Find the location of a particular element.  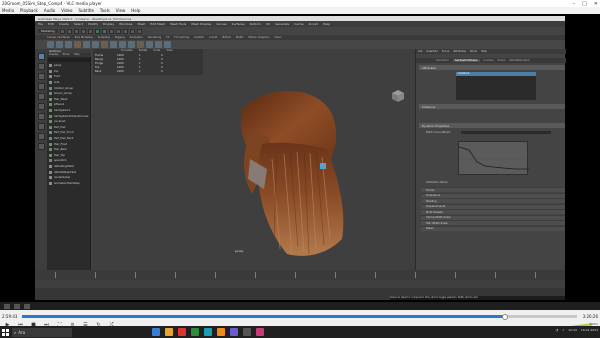

ae-subsection: Hair Width Scale is located at coordinates (493, 223).